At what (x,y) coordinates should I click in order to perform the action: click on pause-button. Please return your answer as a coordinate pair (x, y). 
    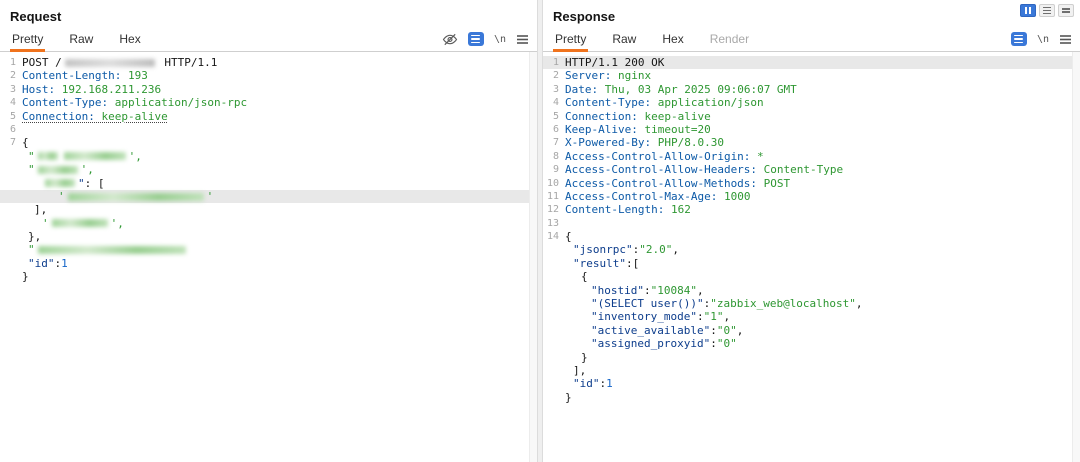
    Looking at the image, I should click on (1028, 10).